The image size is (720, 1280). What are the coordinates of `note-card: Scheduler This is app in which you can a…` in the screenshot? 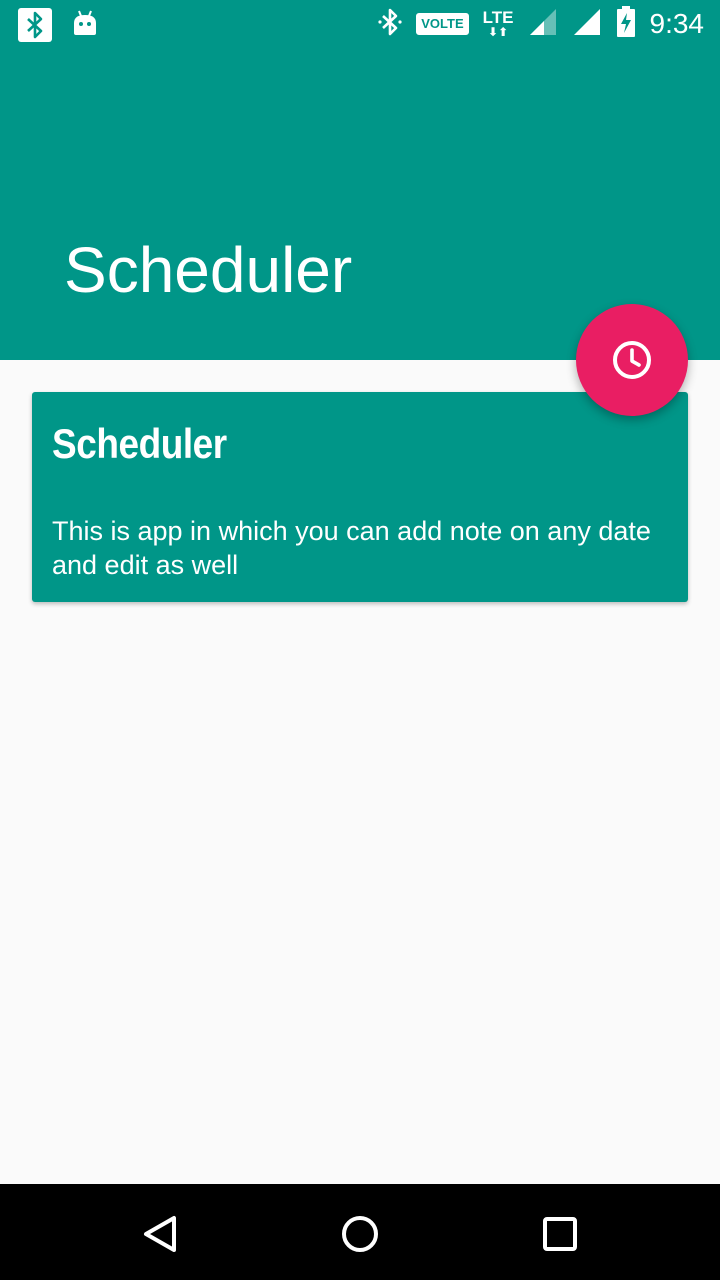 It's located at (360, 497).